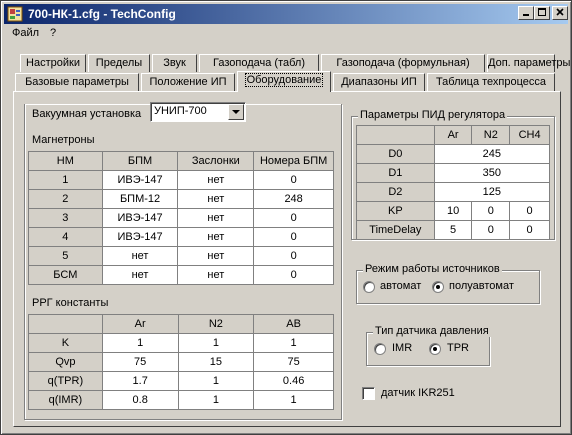 The image size is (572, 435). What do you see at coordinates (65, 199) in the screenshot?
I see `row-header: 2` at bounding box center [65, 199].